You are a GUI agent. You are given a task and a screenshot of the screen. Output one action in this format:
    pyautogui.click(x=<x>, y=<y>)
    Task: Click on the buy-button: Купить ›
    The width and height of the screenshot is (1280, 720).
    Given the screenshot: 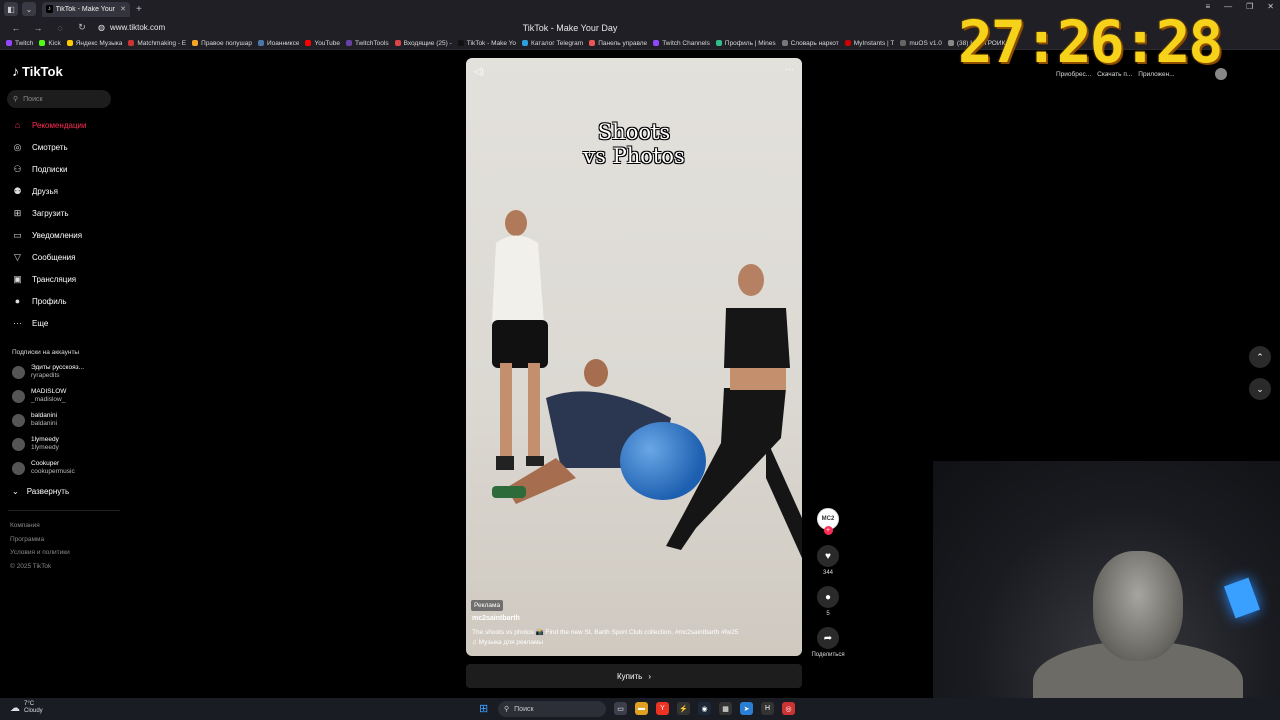 What is the action you would take?
    pyautogui.click(x=634, y=676)
    